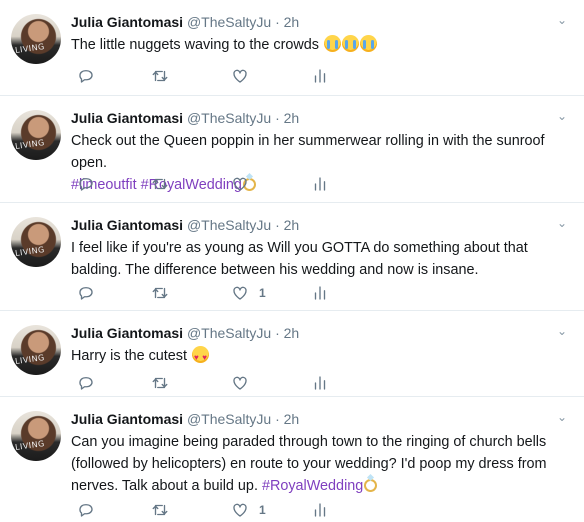  What do you see at coordinates (312, 486) in the screenshot?
I see `hashtag-links: #RoyalWedding` at bounding box center [312, 486].